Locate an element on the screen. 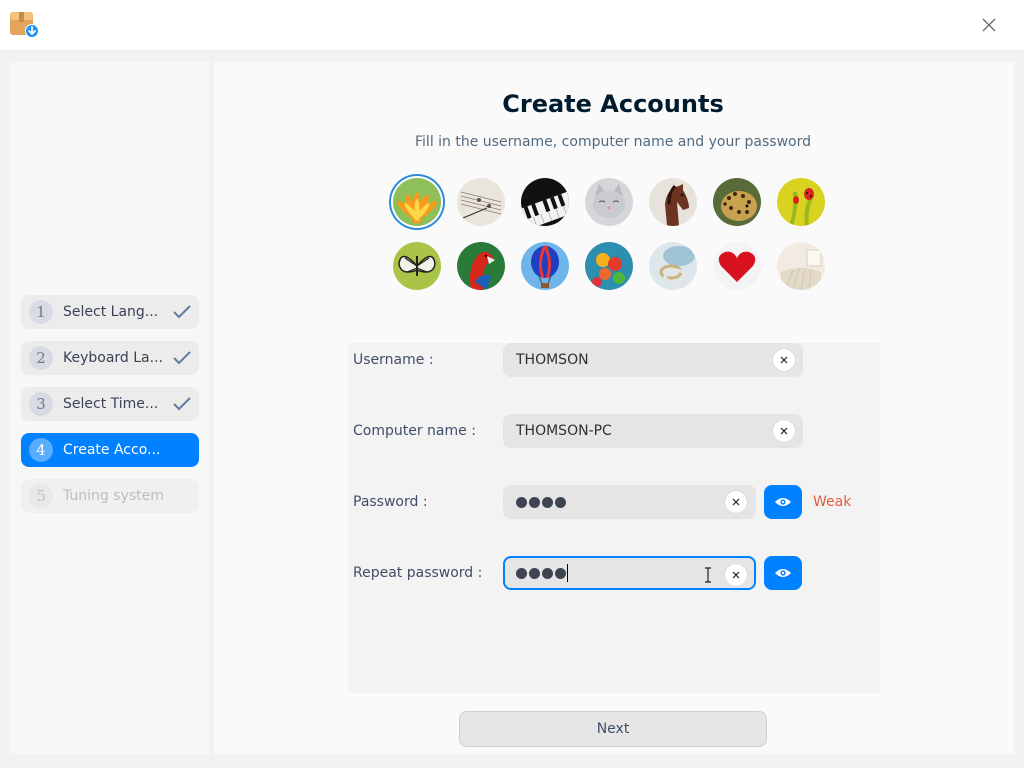 The height and width of the screenshot is (768, 1024). computer-name-clear-button is located at coordinates (784, 431).